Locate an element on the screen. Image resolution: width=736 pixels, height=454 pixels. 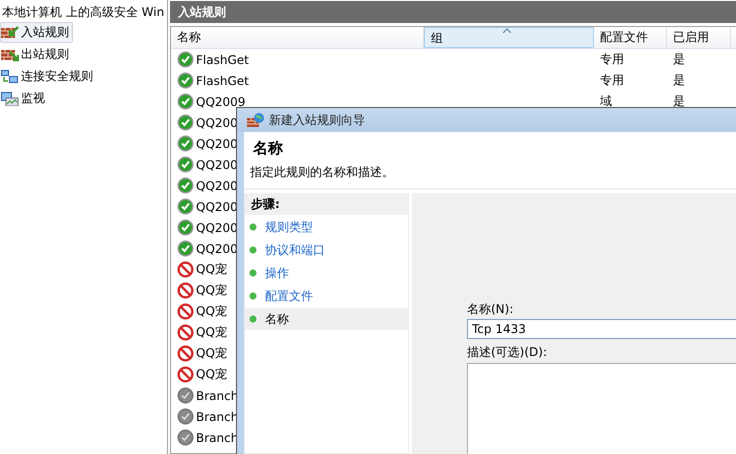
description-field is located at coordinates (601, 408).